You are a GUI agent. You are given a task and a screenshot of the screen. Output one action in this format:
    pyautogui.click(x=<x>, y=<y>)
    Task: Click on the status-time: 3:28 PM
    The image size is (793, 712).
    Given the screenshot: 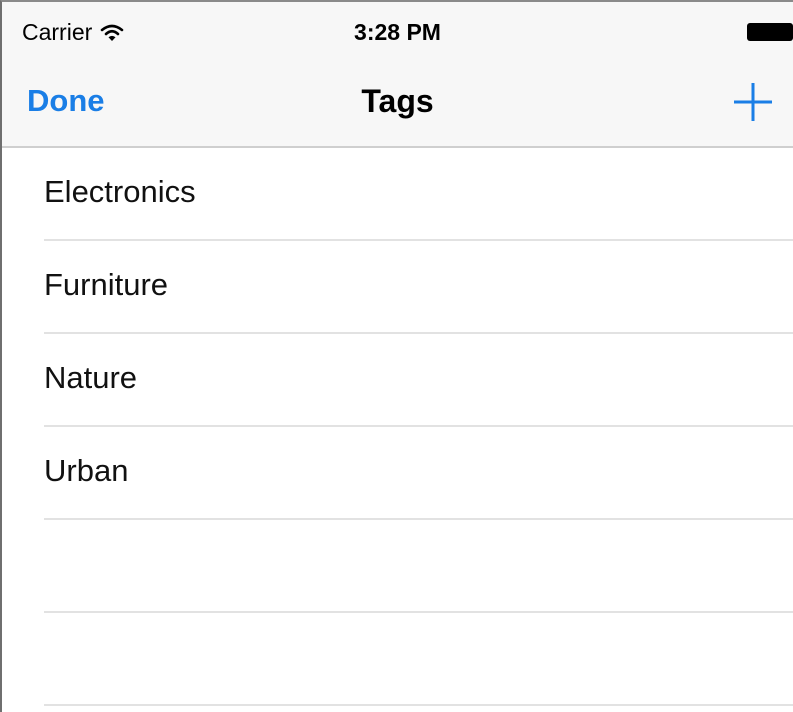 What is the action you would take?
    pyautogui.click(x=397, y=32)
    